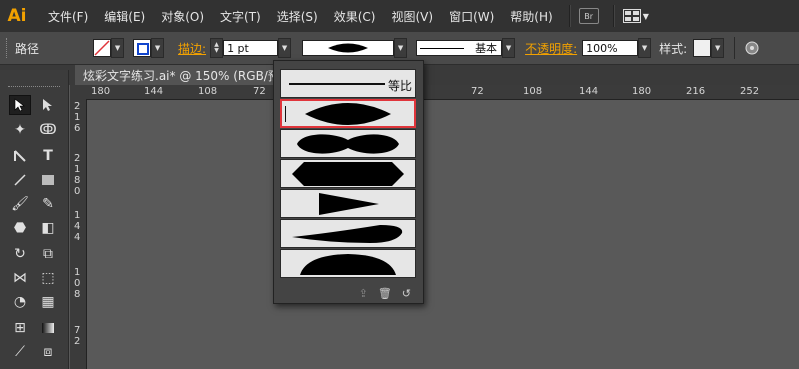  I want to click on workspace-switcher: ▼, so click(635, 16).